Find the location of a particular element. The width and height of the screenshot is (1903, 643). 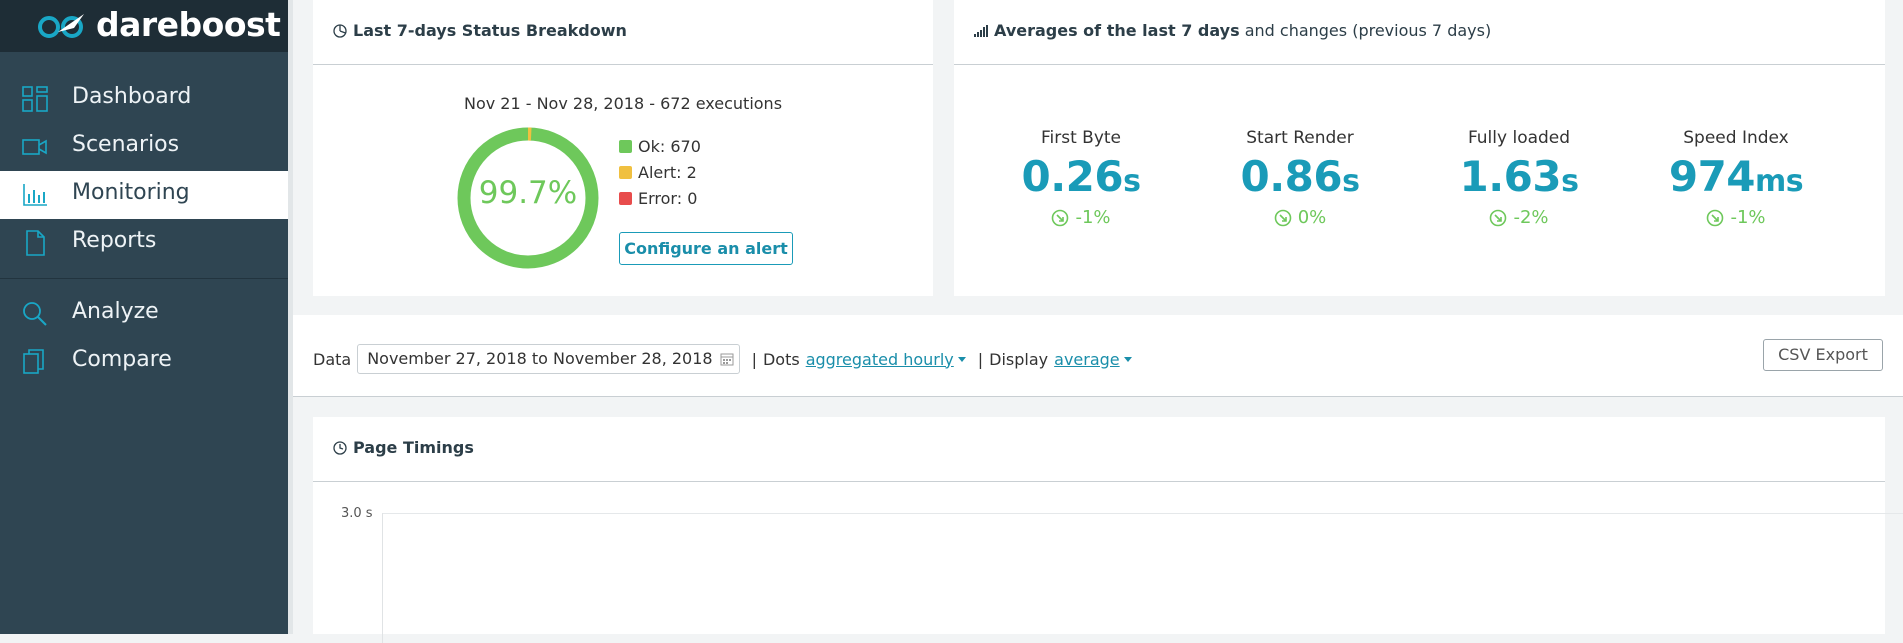

metric-change: 0% is located at coordinates (1300, 217).